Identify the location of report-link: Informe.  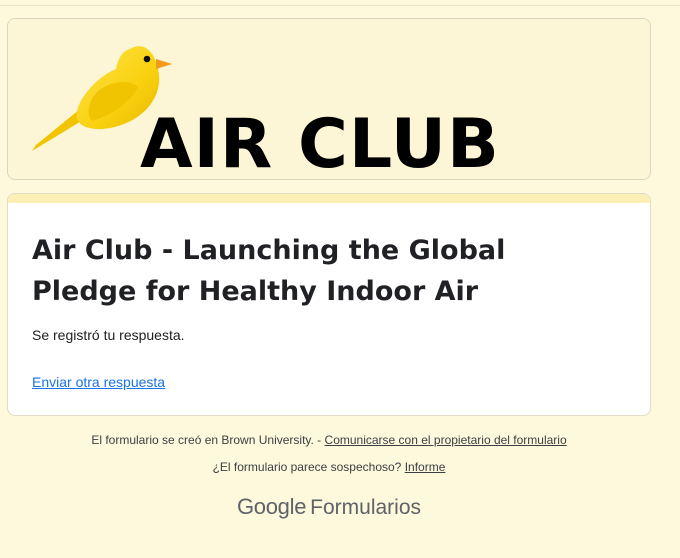
(425, 467).